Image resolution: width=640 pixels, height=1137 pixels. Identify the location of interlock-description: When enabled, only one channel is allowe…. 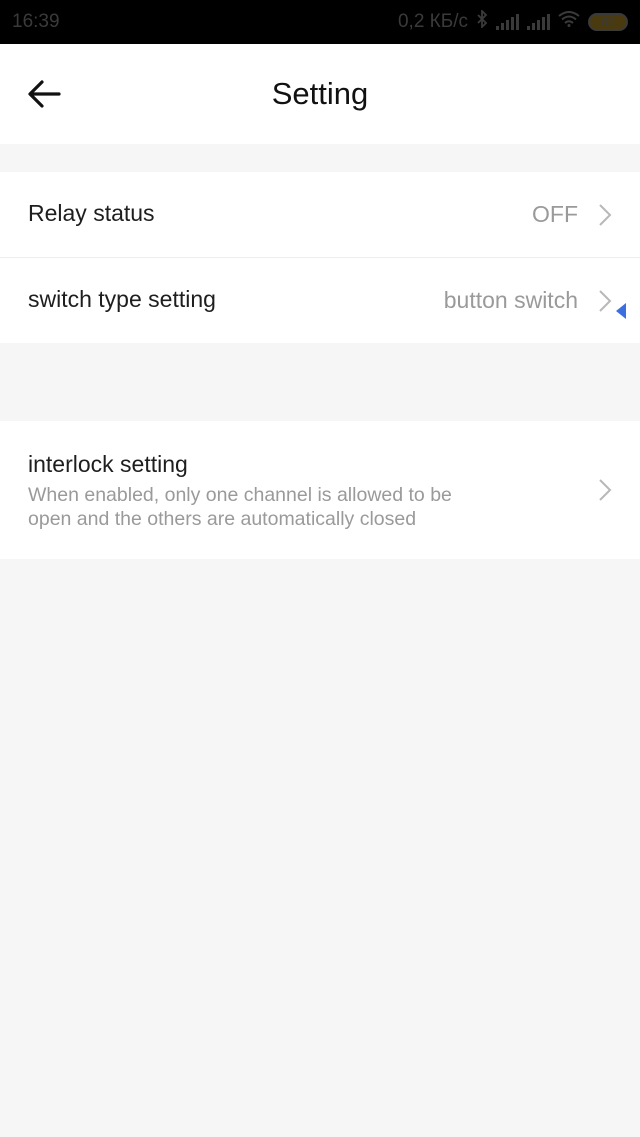
(240, 507).